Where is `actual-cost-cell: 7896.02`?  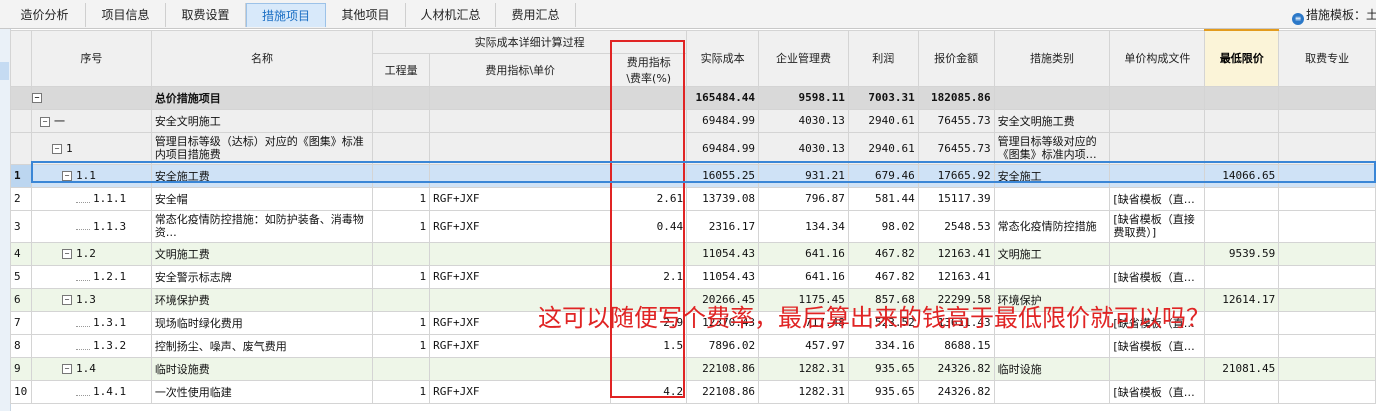
actual-cost-cell: 7896.02 is located at coordinates (723, 345).